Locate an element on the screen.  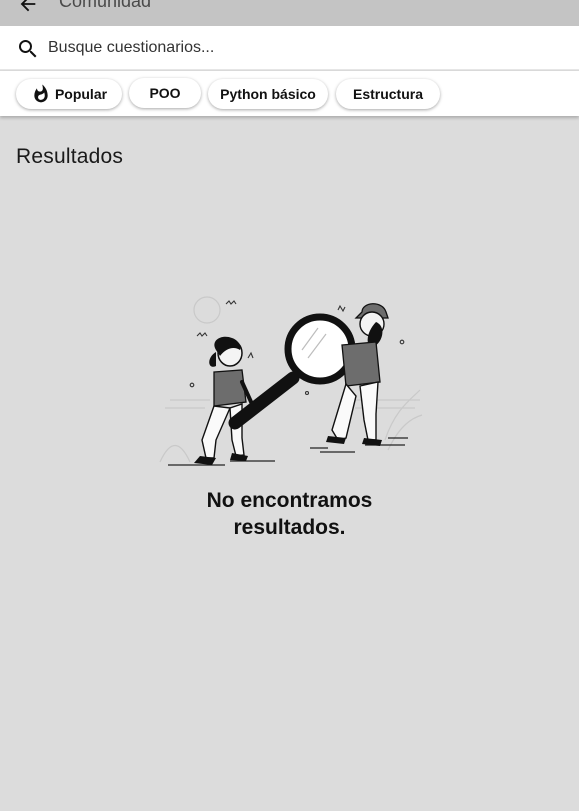
search-icon is located at coordinates (28, 49).